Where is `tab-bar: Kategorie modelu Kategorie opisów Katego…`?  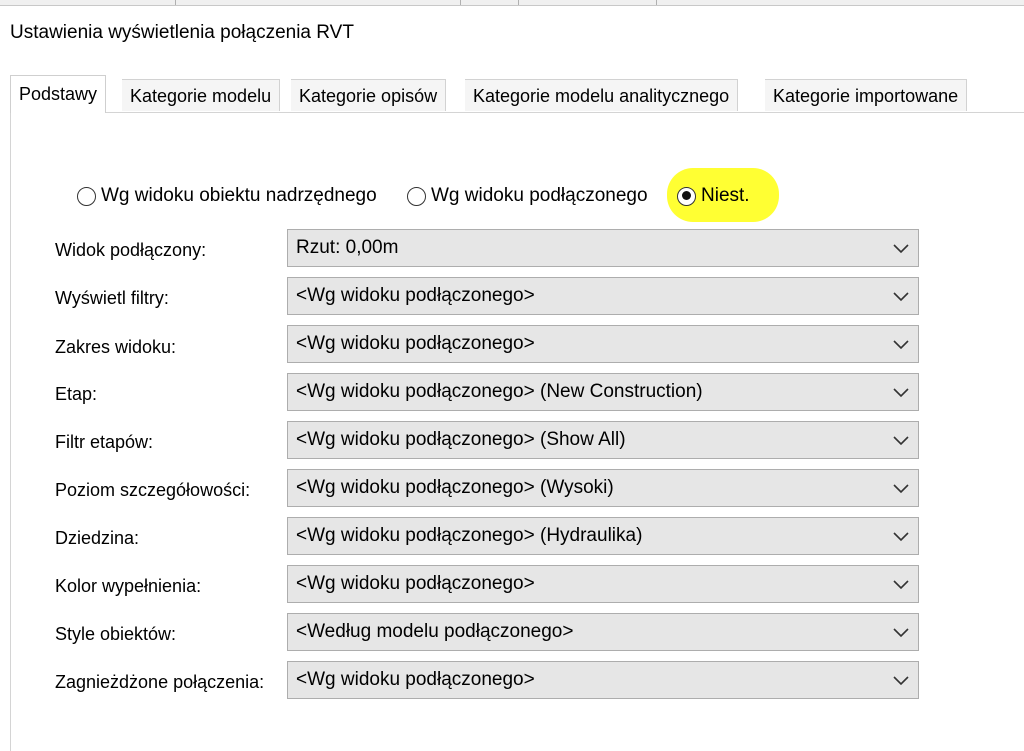 tab-bar: Kategorie modelu Kategorie opisów Katego… is located at coordinates (517, 94).